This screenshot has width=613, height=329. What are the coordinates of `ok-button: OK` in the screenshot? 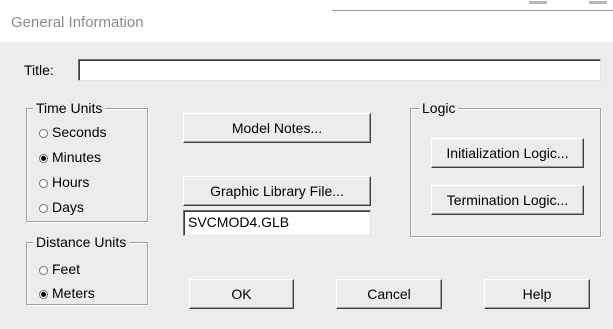 It's located at (241, 294).